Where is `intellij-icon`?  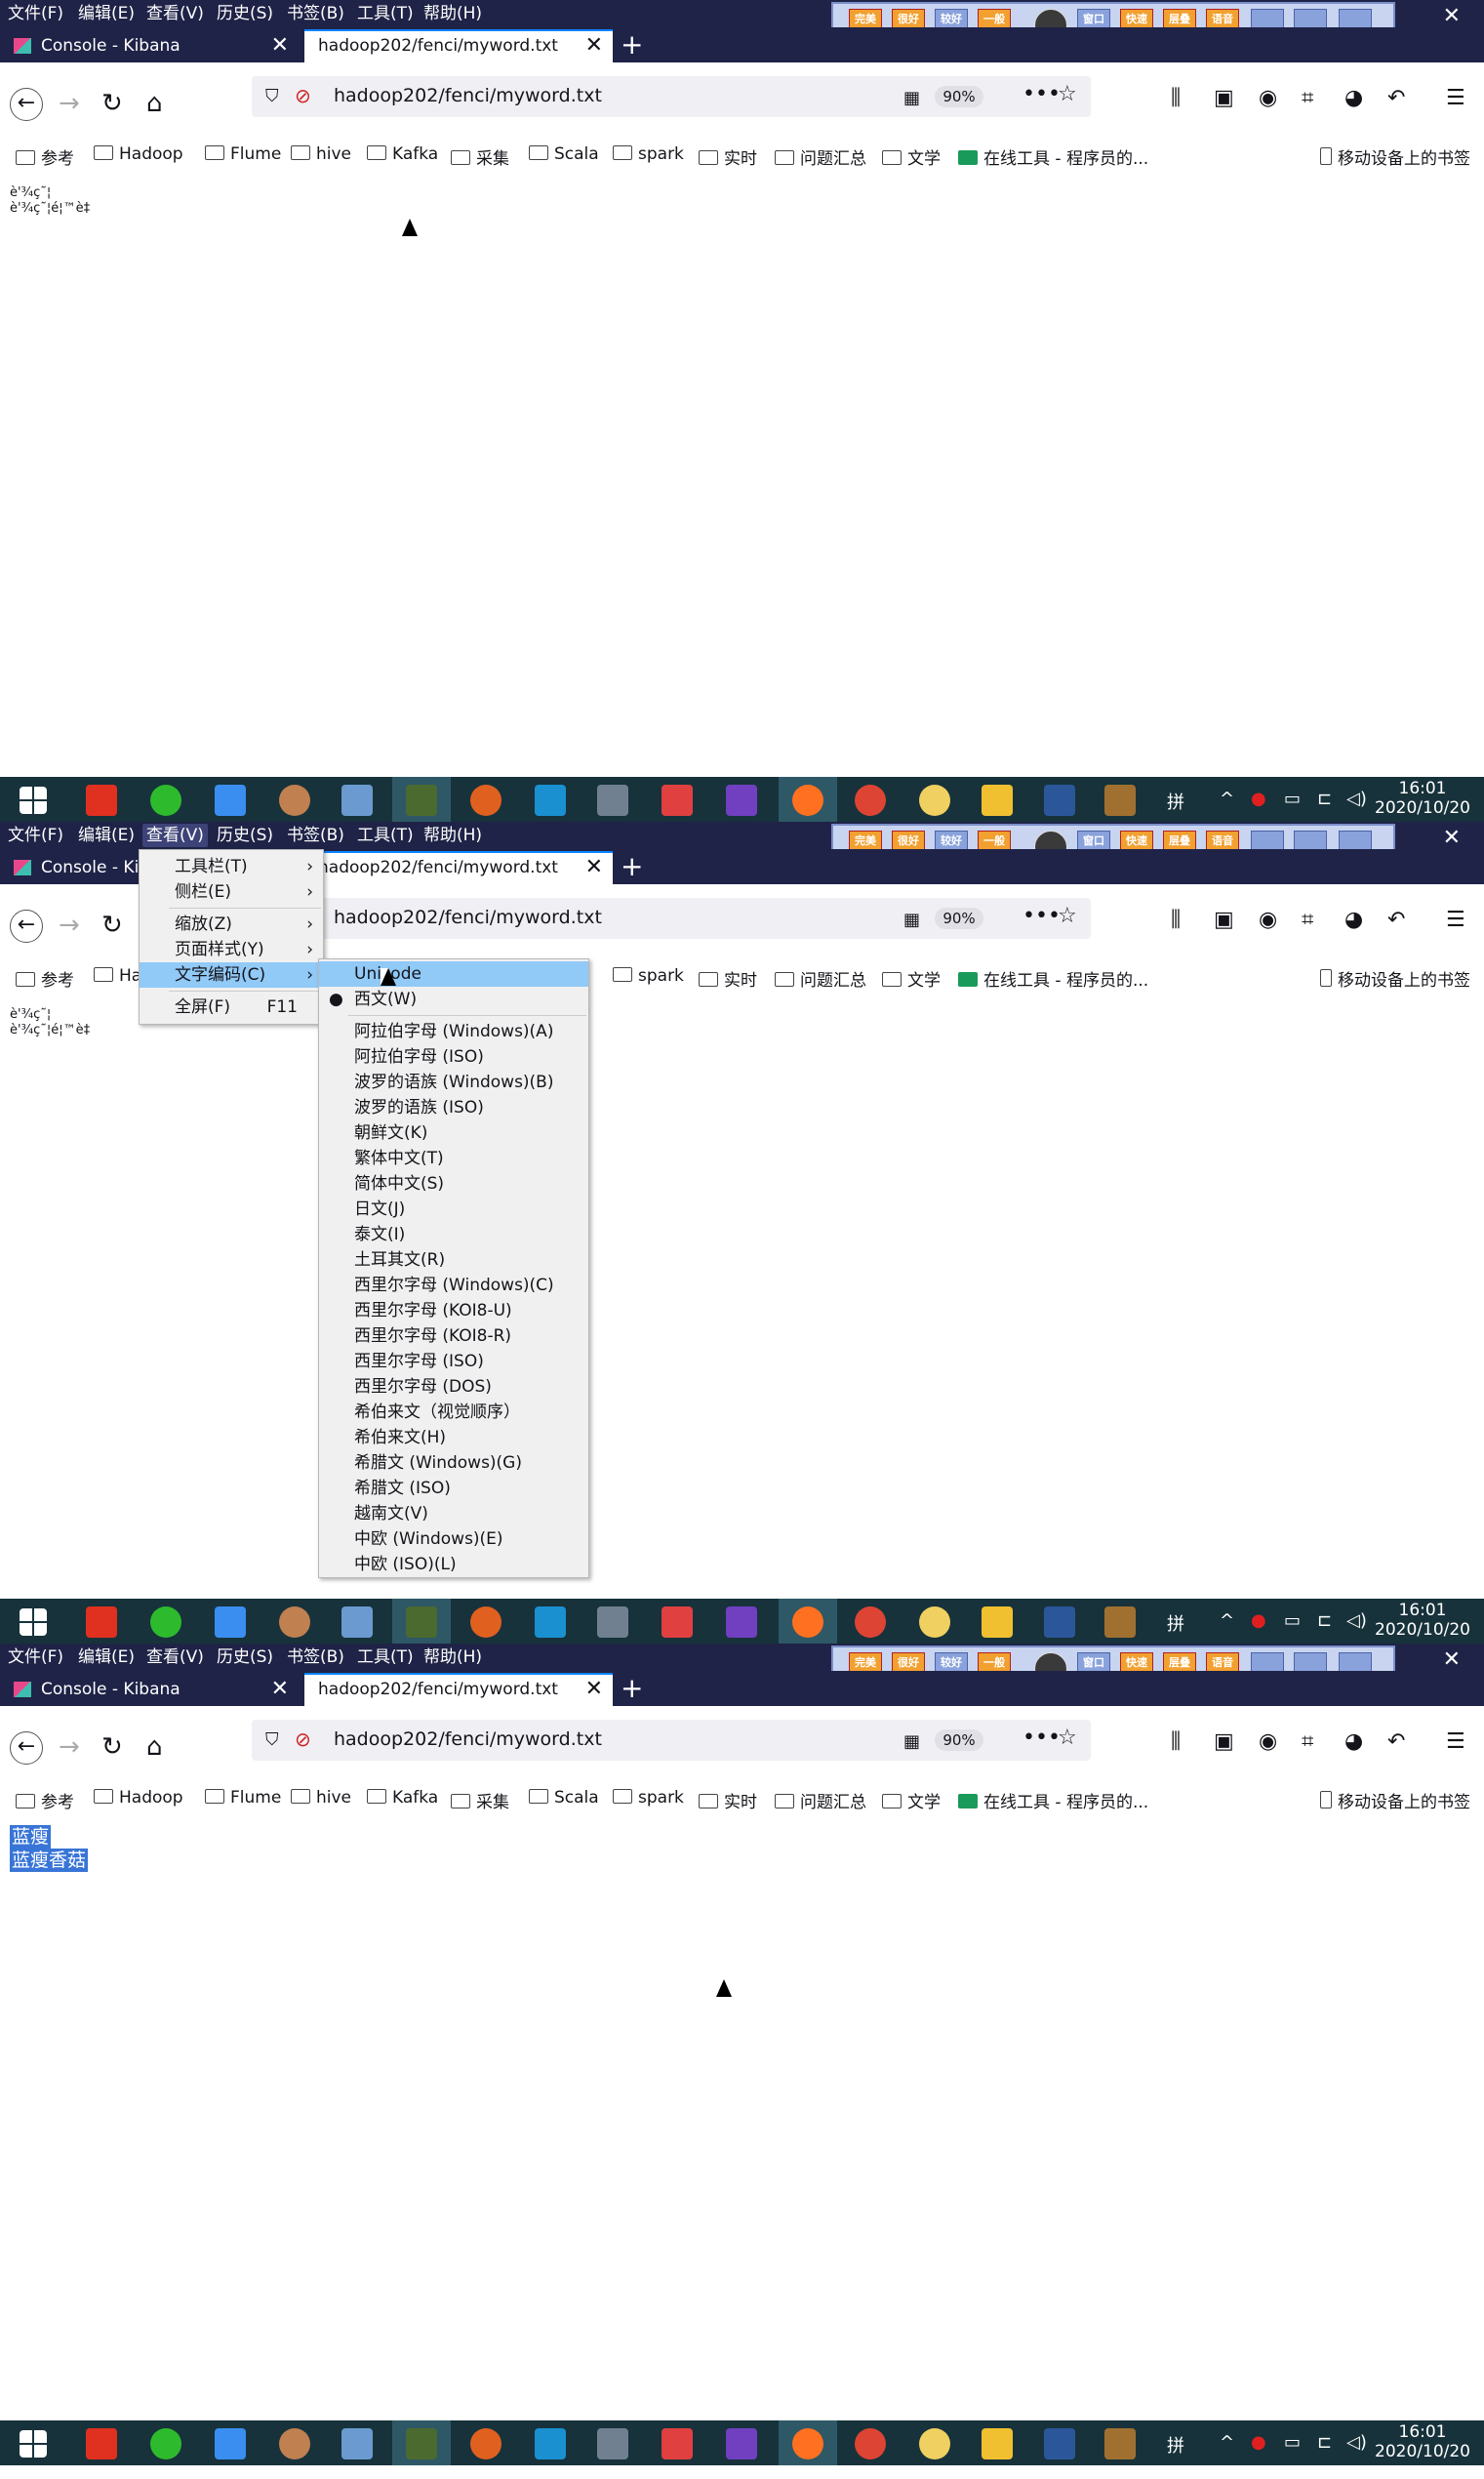
intellij-icon is located at coordinates (741, 1622).